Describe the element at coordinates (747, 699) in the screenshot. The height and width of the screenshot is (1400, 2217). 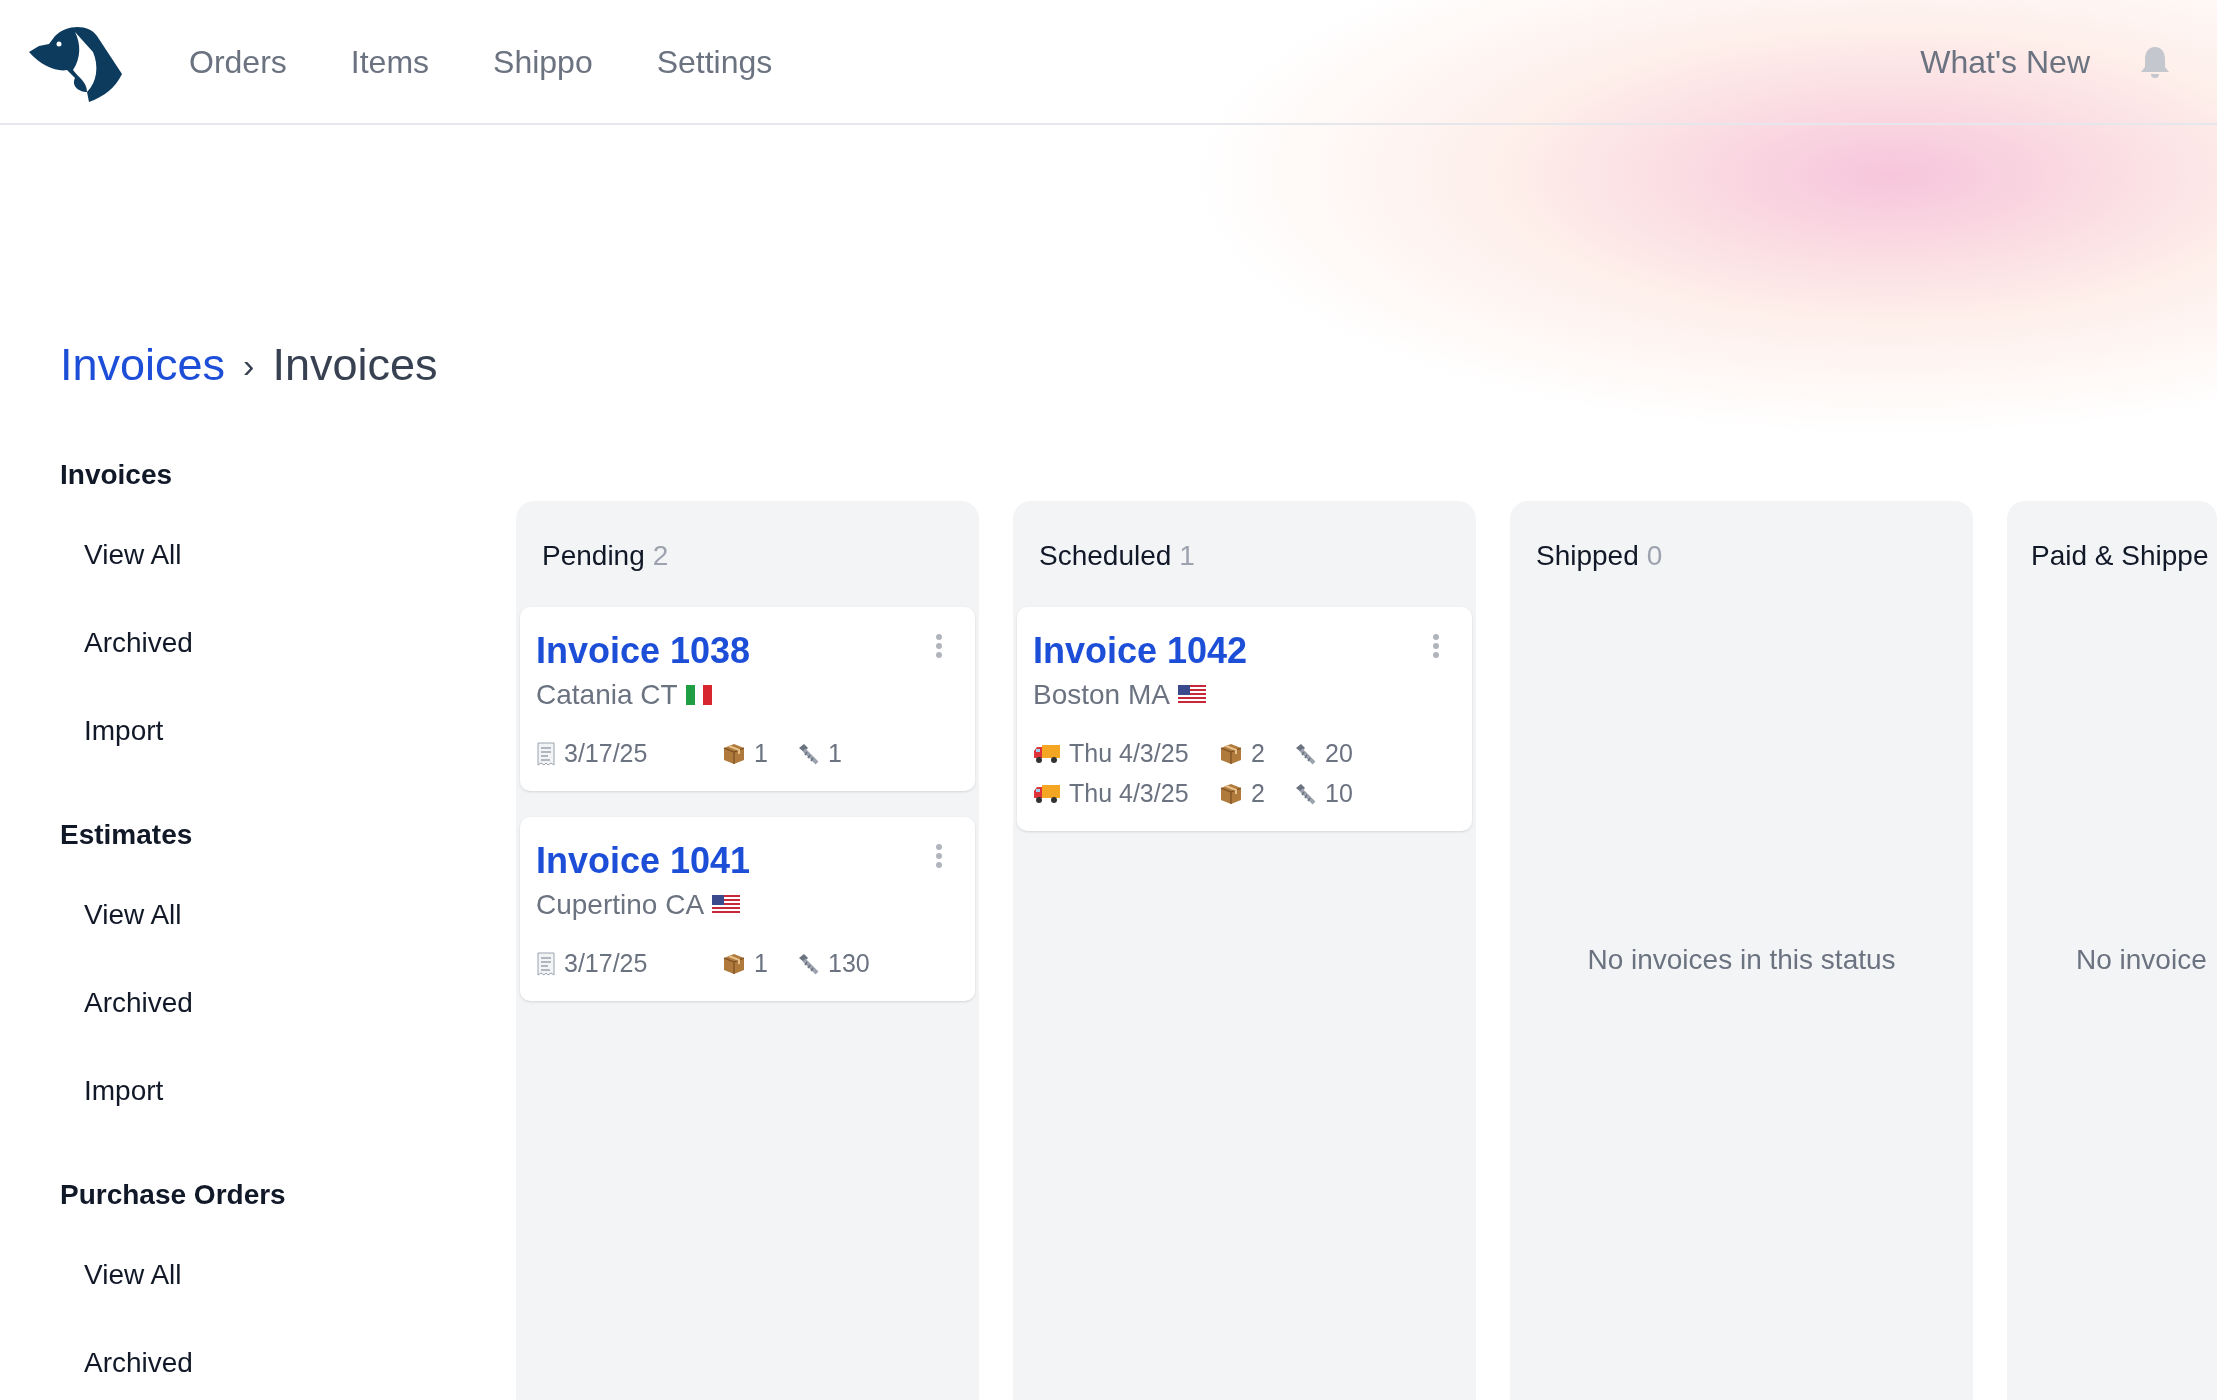
I see `invoice-card: Invoice 1038 Catania CT 3/17/25 1 1` at that location.